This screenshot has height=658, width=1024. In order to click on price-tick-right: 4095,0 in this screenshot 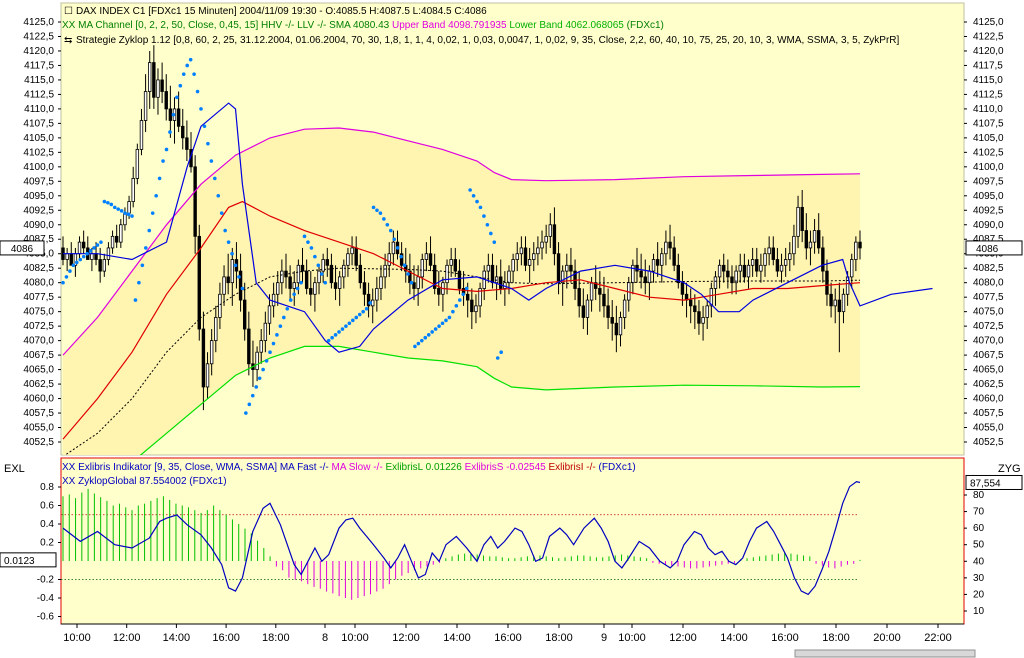, I will do `click(988, 196)`.